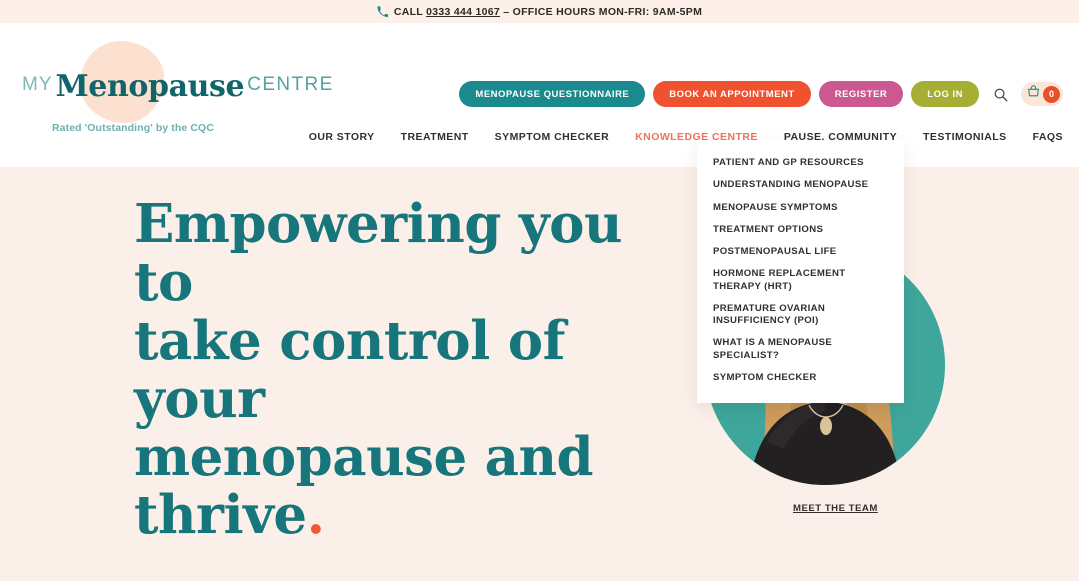  Describe the element at coordinates (800, 208) in the screenshot. I see `dropdown-item-menopause-symptoms: MENOPAUSE SYMPTOMS` at that location.